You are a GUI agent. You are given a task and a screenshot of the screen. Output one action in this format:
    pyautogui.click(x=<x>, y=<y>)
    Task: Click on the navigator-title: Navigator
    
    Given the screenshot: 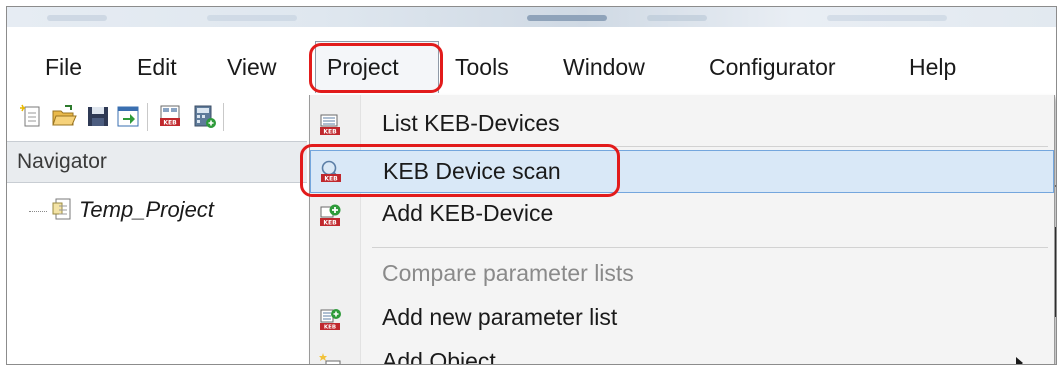 What is the action you would take?
    pyautogui.click(x=62, y=161)
    